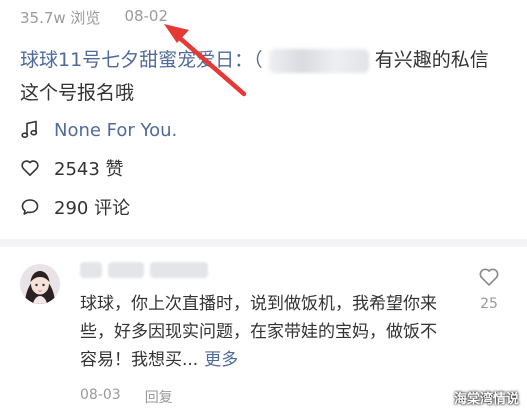  I want to click on watermark: 海棠湾情说, so click(486, 399).